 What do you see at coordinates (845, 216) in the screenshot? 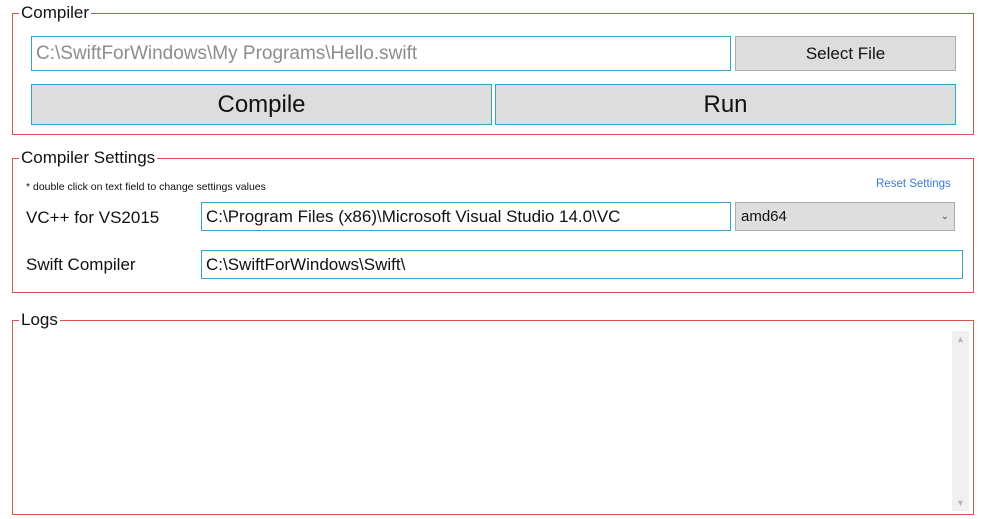
I see `arch-select: amd64 ⌄` at bounding box center [845, 216].